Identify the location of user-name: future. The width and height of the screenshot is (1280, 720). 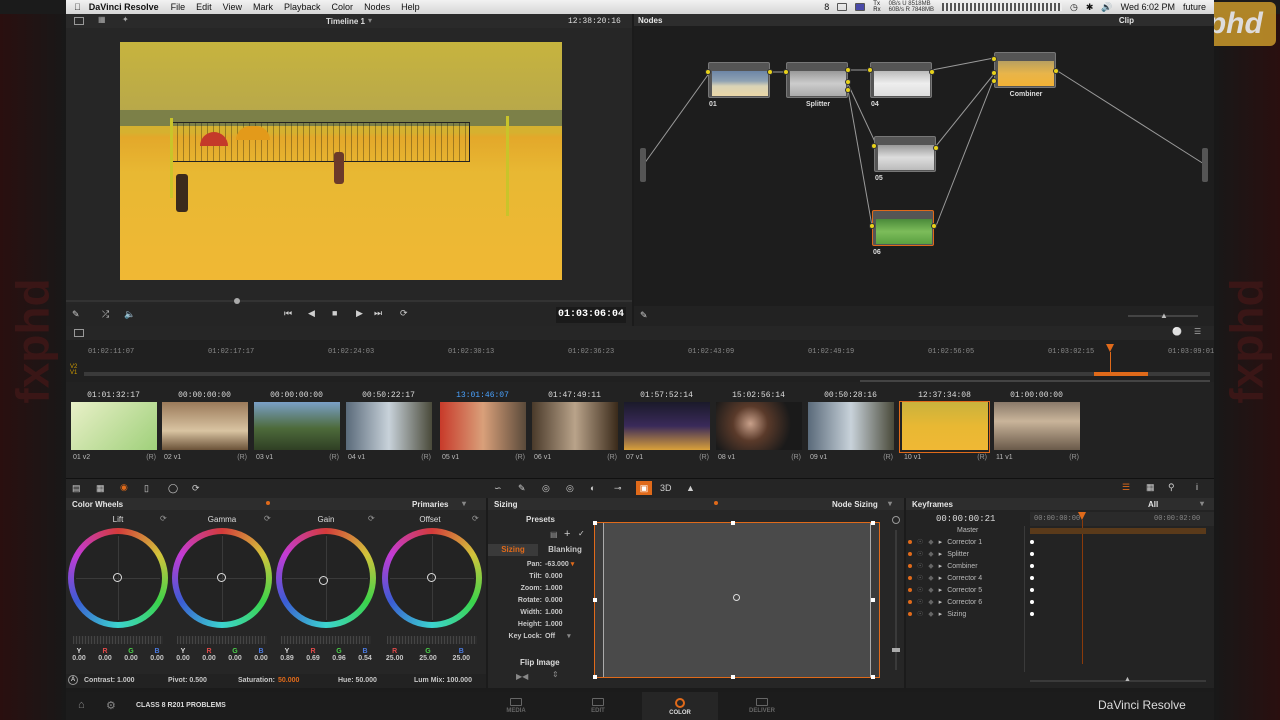
(1194, 7).